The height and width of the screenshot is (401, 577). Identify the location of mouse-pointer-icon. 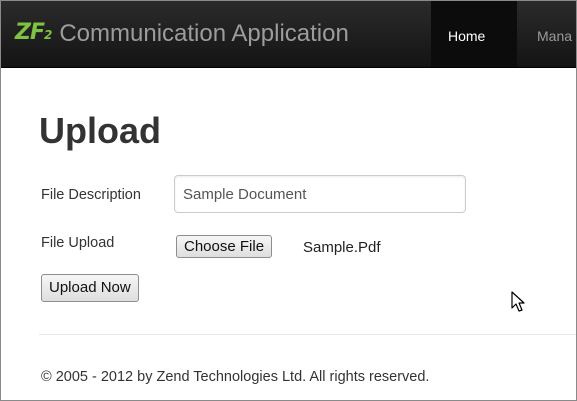
(518, 301).